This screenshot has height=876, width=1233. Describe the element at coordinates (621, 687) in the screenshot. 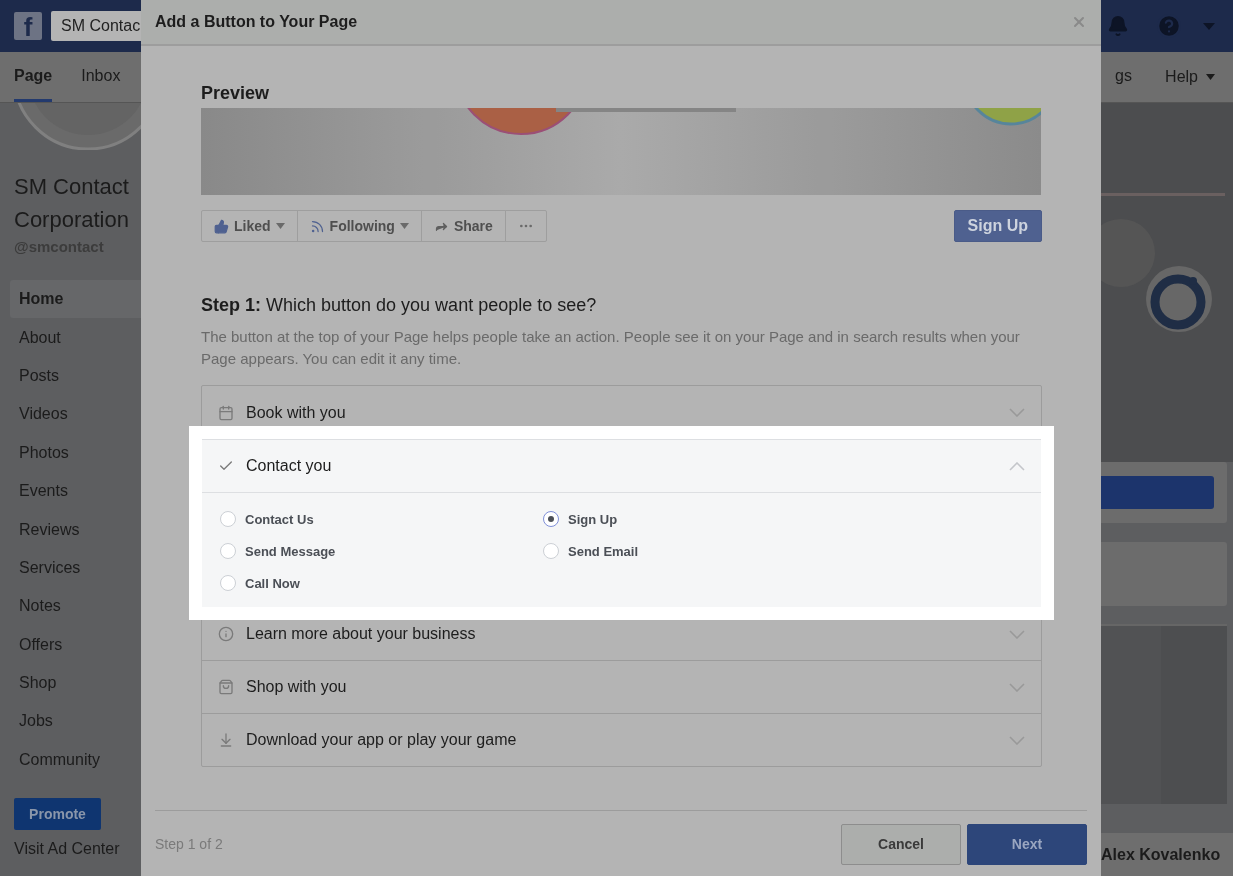

I see `category-header: Shop with you` at that location.